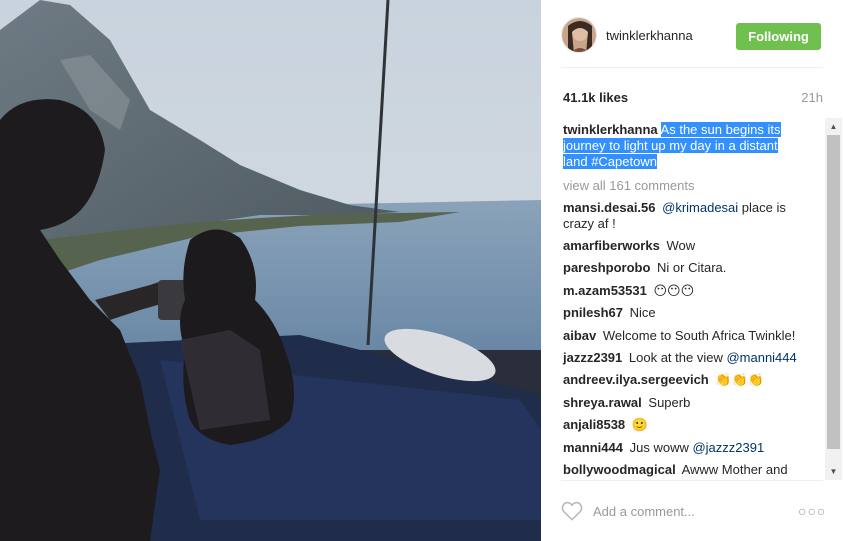 This screenshot has width=843, height=541. Describe the element at coordinates (688, 511) in the screenshot. I see `add-comment-input` at that location.